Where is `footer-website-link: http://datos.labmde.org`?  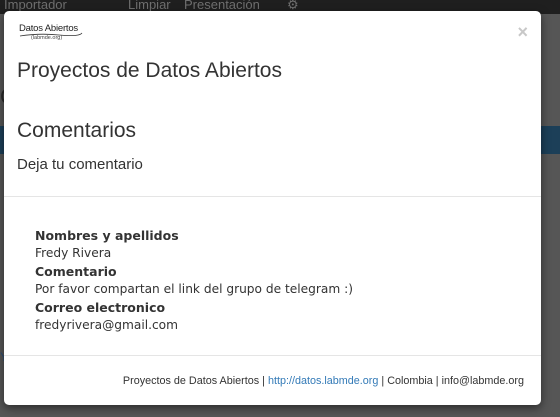 footer-website-link: http://datos.labmde.org is located at coordinates (323, 381).